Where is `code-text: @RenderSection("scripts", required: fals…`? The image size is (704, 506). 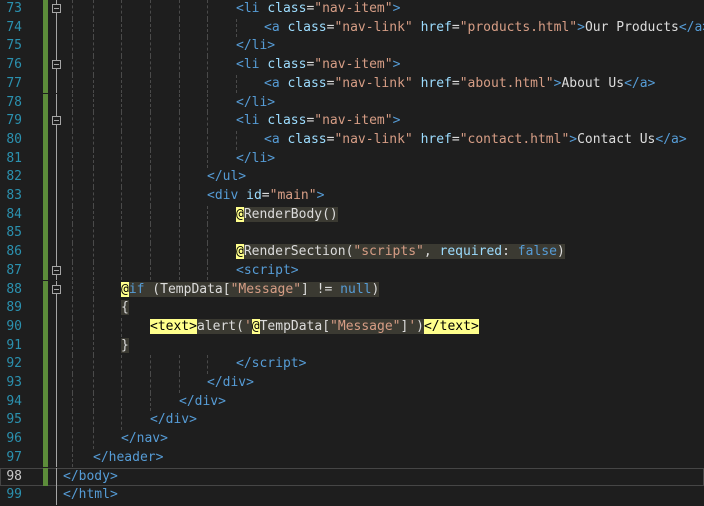
code-text: @RenderSection("scripts", required: fals… is located at coordinates (400, 252).